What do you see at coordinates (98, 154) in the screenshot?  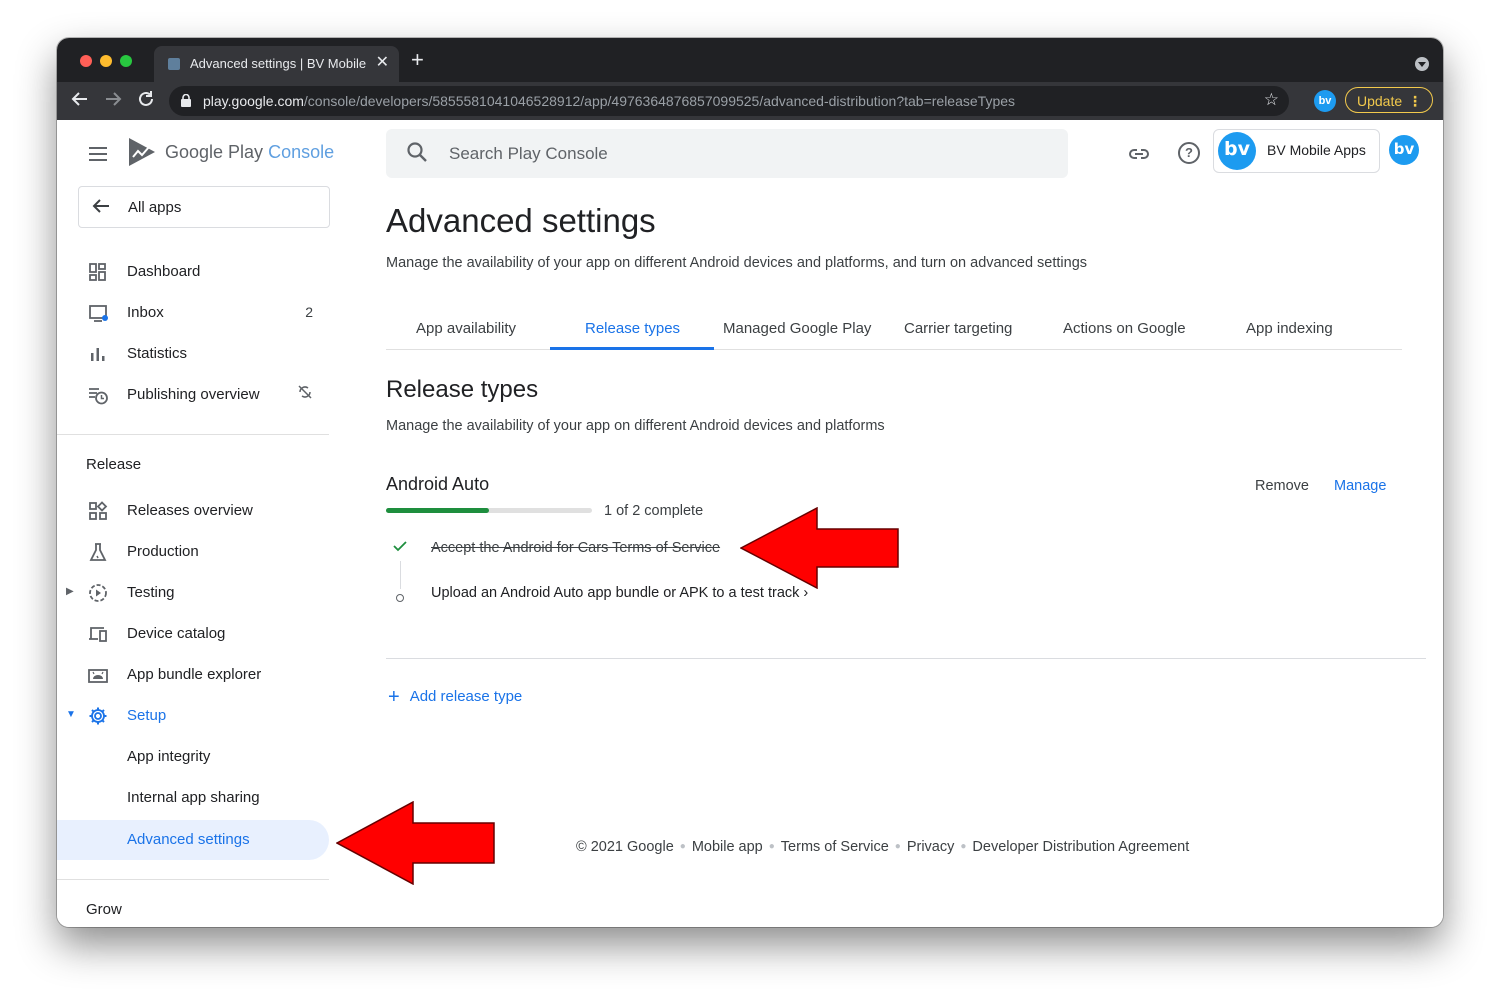 I see `hamburger-menu-icon` at bounding box center [98, 154].